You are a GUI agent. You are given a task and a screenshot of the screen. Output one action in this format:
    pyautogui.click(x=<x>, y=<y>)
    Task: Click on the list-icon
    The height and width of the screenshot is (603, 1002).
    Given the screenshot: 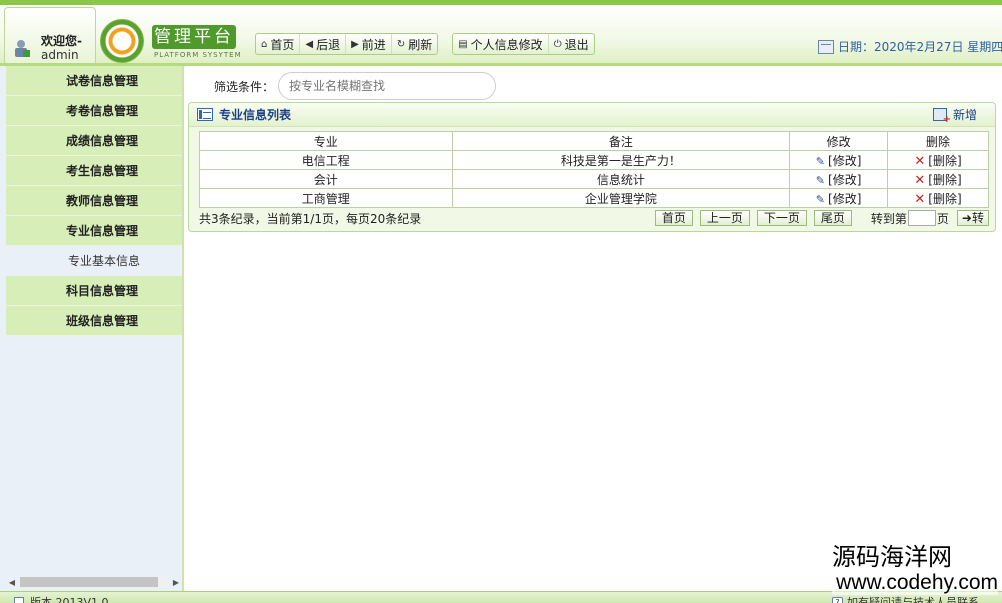 What is the action you would take?
    pyautogui.click(x=205, y=114)
    